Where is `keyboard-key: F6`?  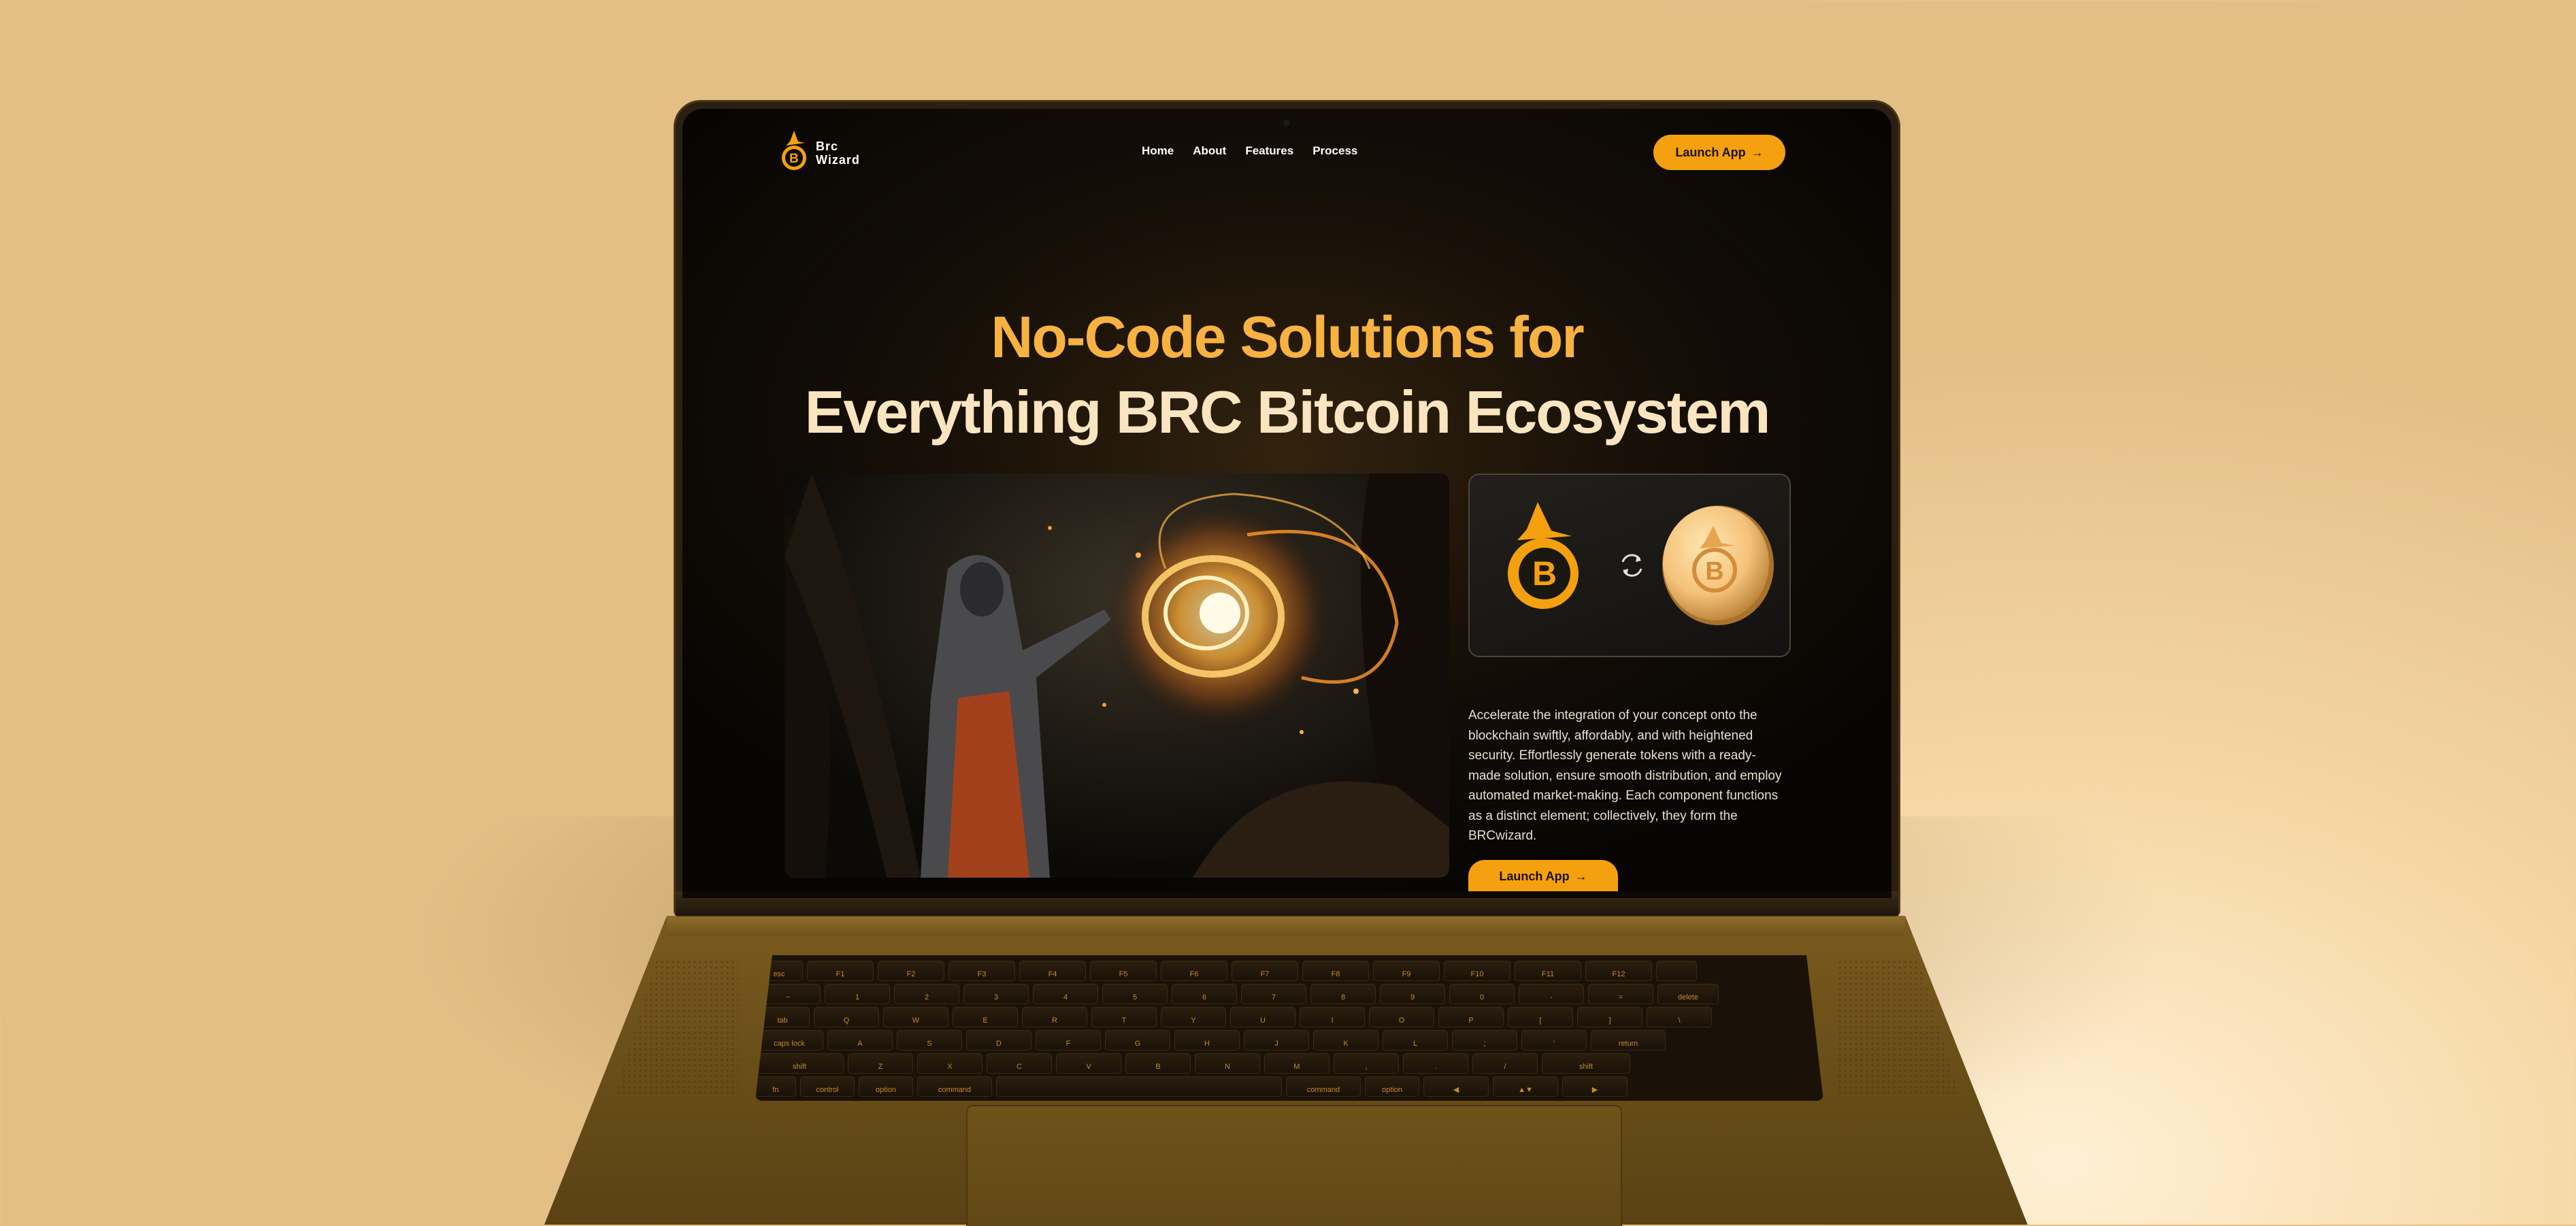
keyboard-key: F6 is located at coordinates (1194, 971).